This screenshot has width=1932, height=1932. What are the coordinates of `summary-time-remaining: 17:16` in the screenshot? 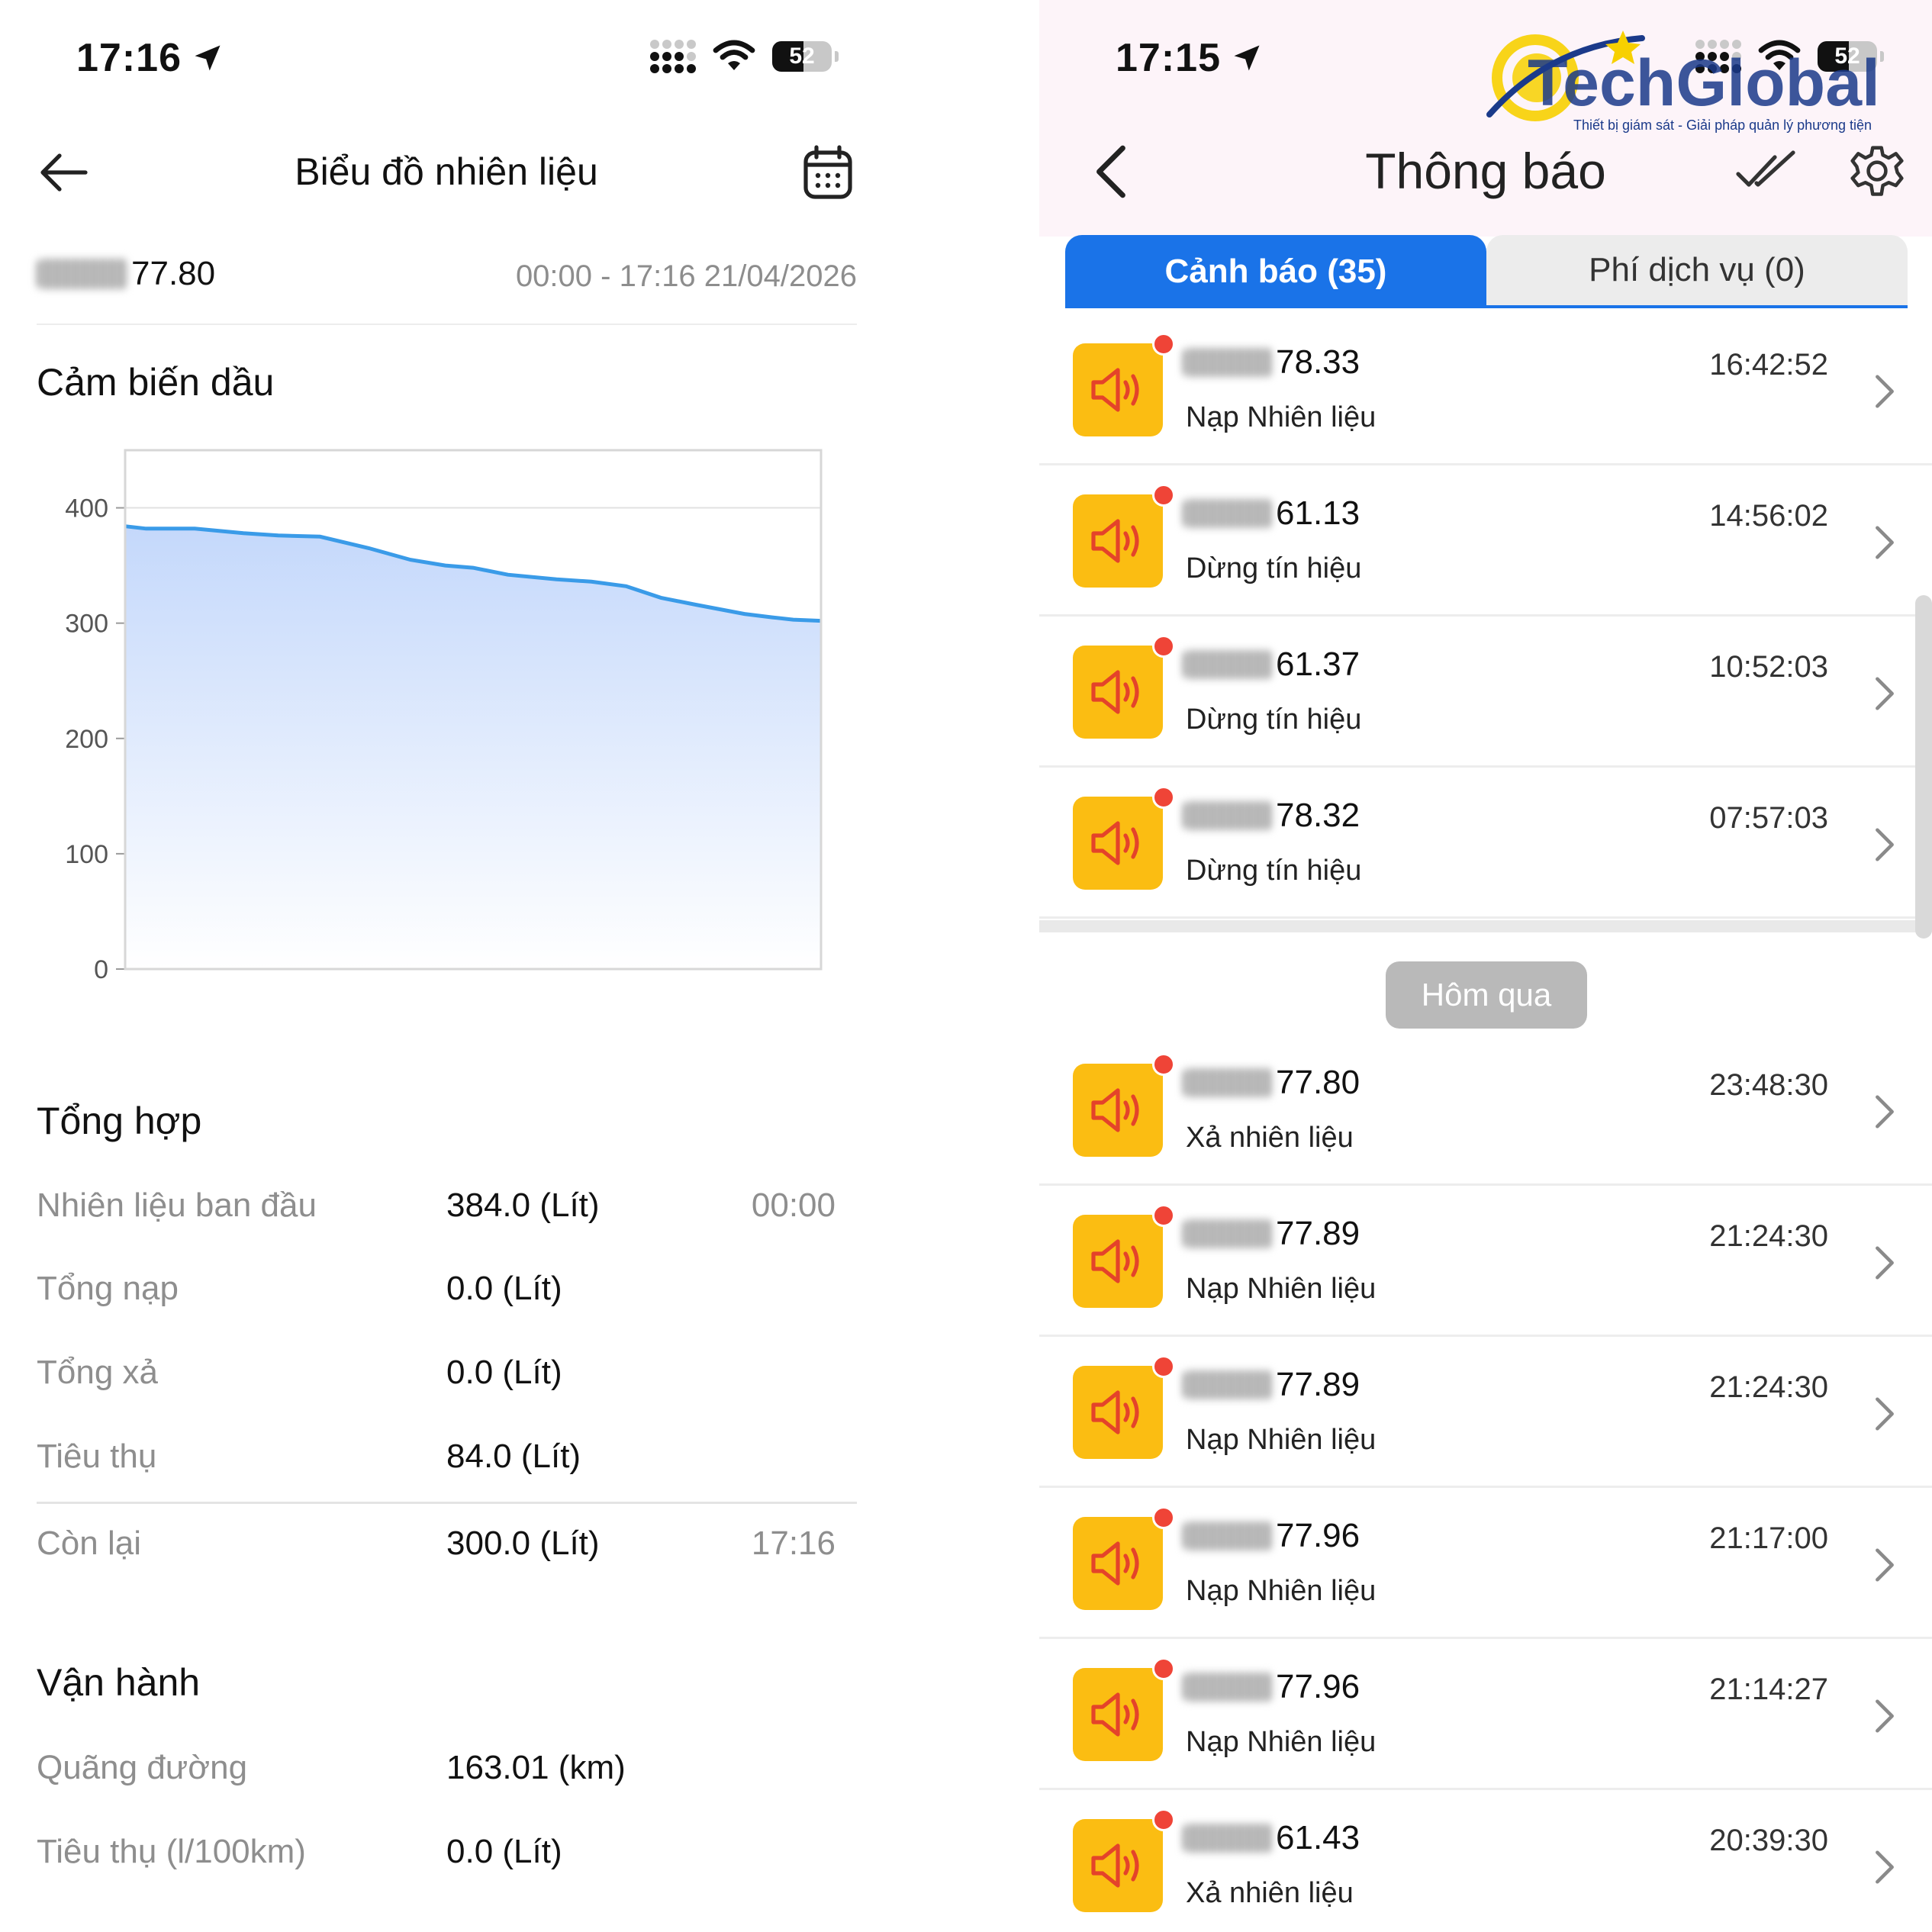 It's located at (793, 1543).